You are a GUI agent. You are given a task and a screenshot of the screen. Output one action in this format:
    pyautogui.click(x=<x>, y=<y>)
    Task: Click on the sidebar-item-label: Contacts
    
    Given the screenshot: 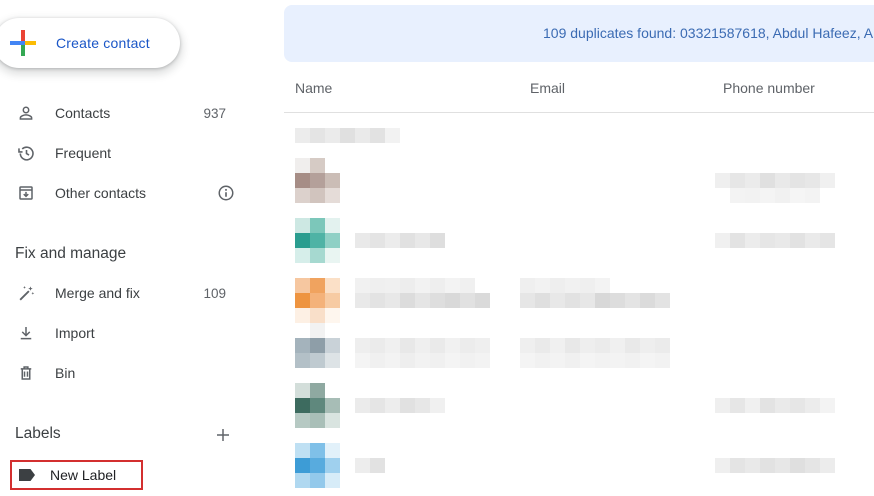 What is the action you would take?
    pyautogui.click(x=83, y=113)
    